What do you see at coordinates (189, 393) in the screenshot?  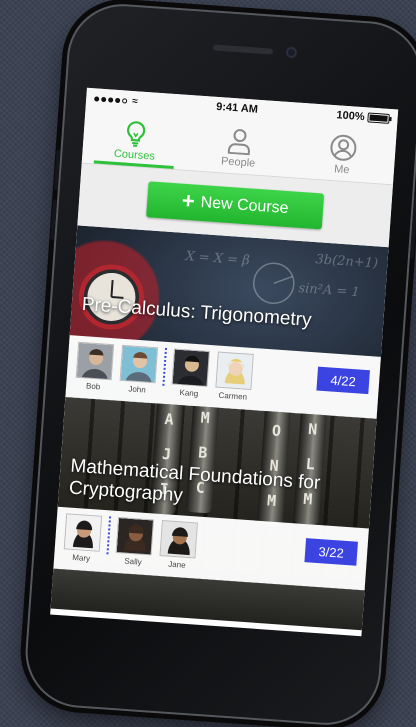 I see `member-name: Kang` at bounding box center [189, 393].